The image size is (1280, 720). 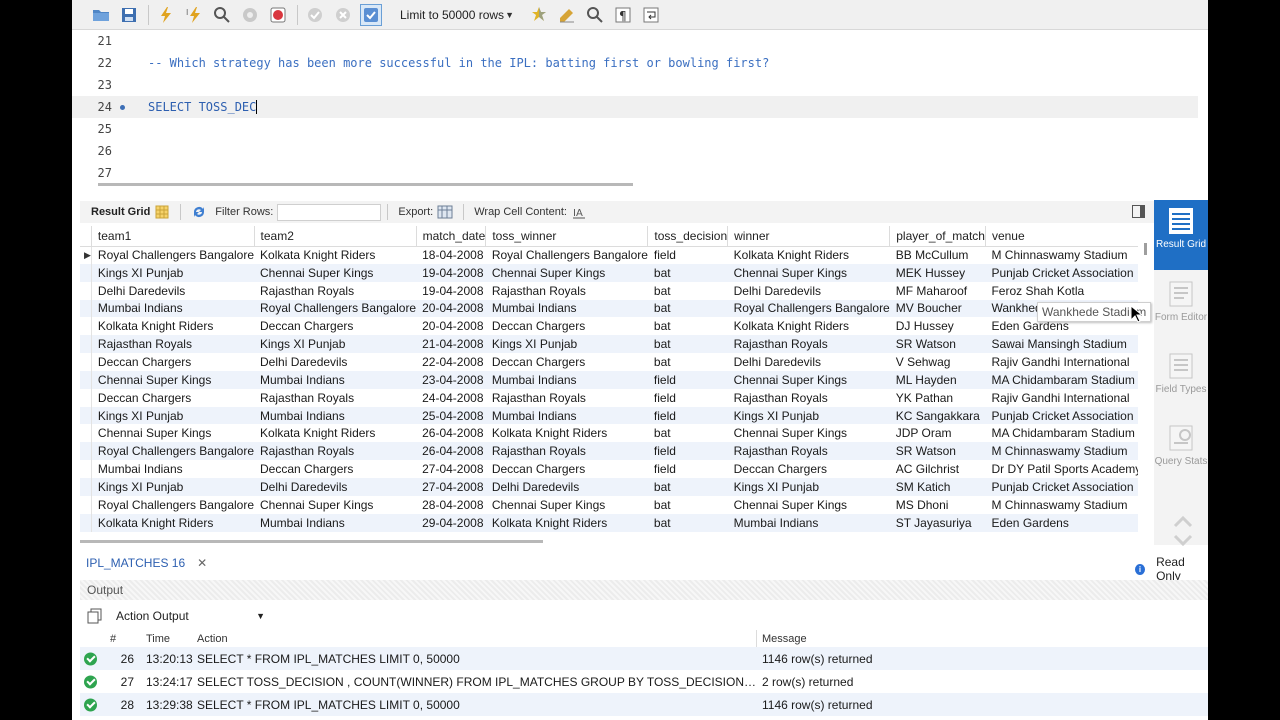 What do you see at coordinates (278, 15) in the screenshot?
I see `toggle-error-icon` at bounding box center [278, 15].